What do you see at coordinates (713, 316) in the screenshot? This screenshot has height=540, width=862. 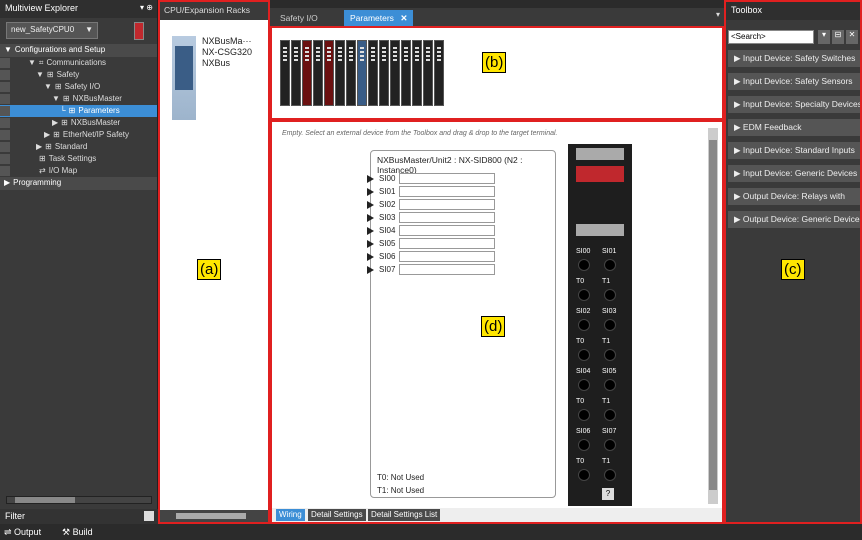 I see `editor-vertical-scrollbar` at bounding box center [713, 316].